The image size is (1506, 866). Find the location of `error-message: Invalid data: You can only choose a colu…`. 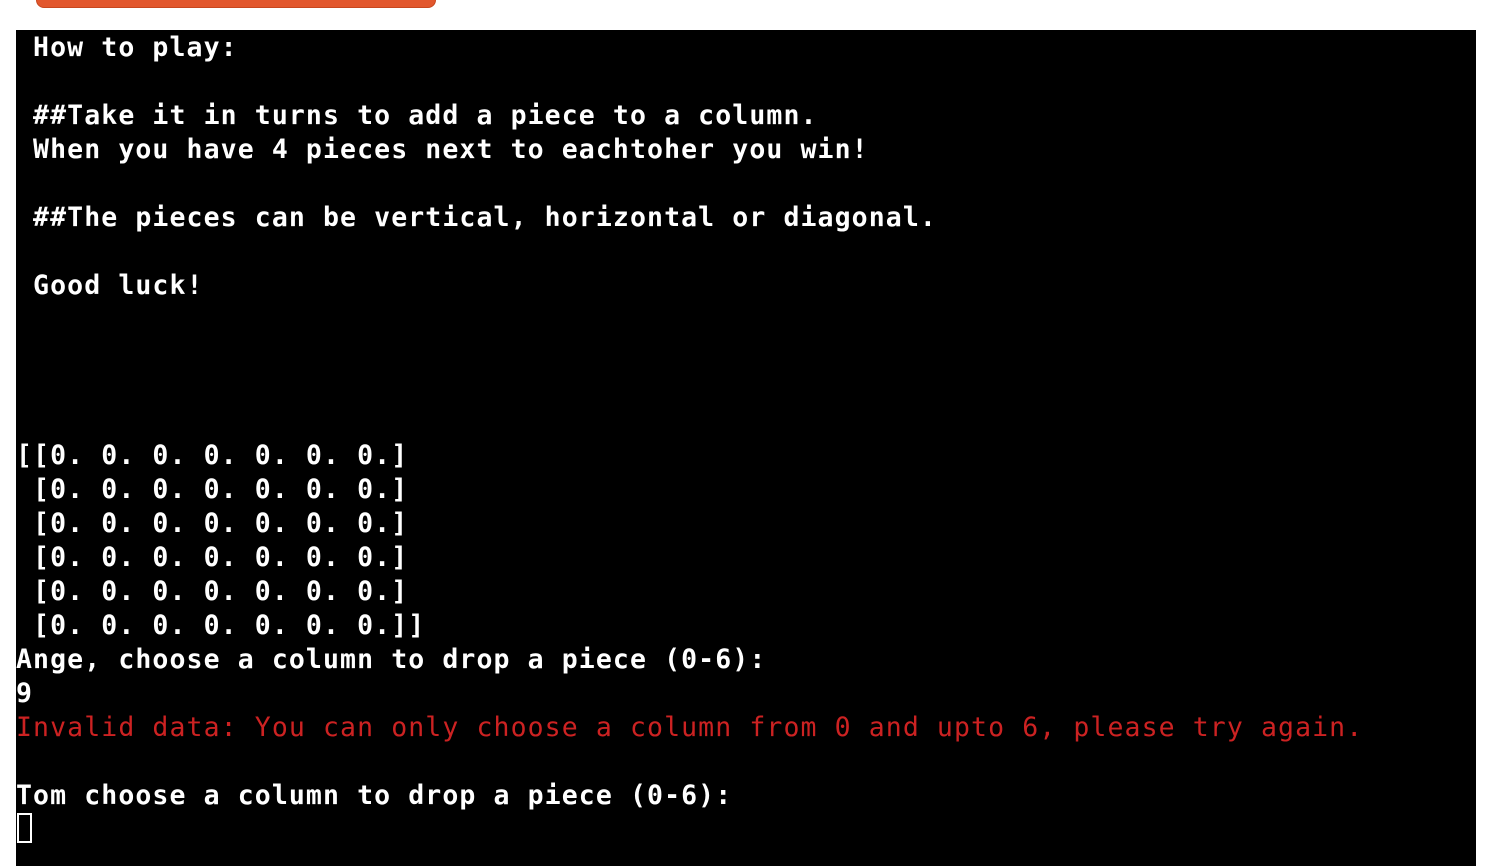

error-message: Invalid data: You can only choose a colu… is located at coordinates (690, 727).